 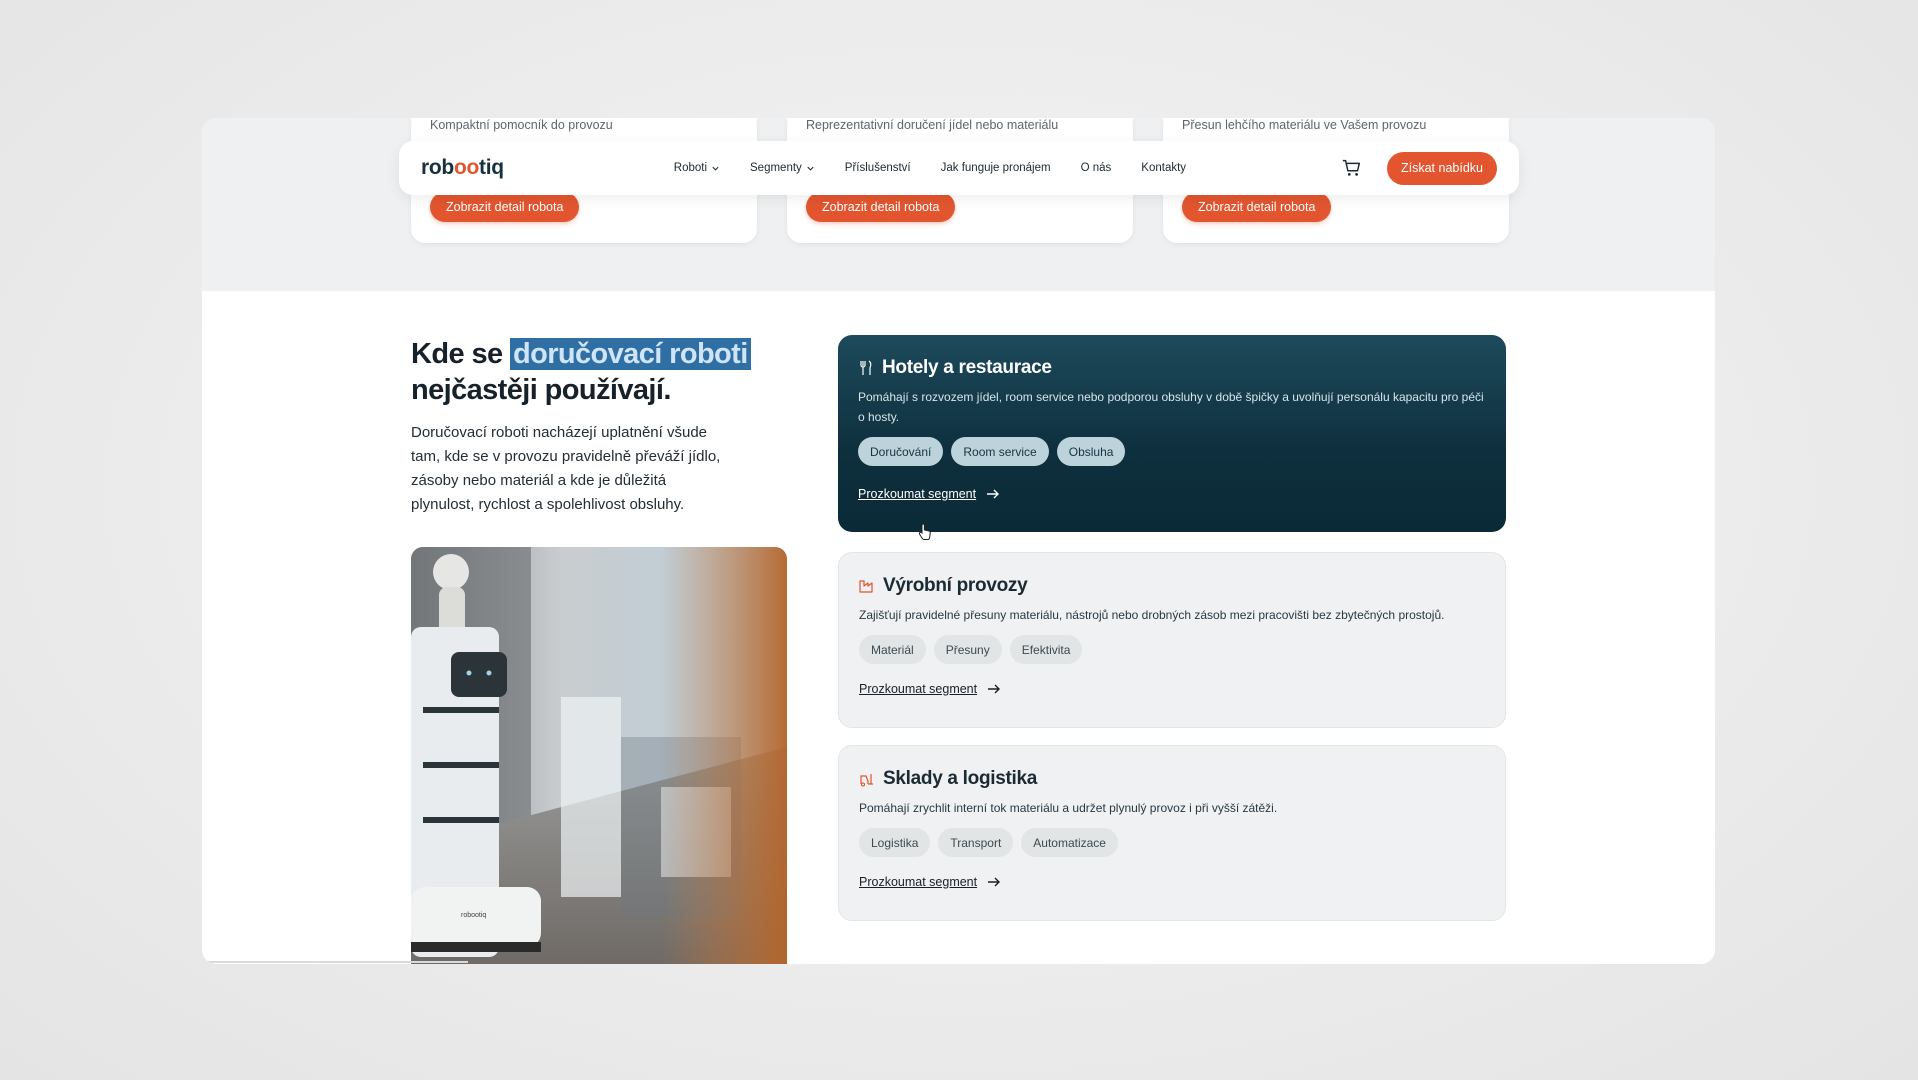 I want to click on robot-card-desc: Kompaktní pomocník do provozu, so click(x=521, y=125).